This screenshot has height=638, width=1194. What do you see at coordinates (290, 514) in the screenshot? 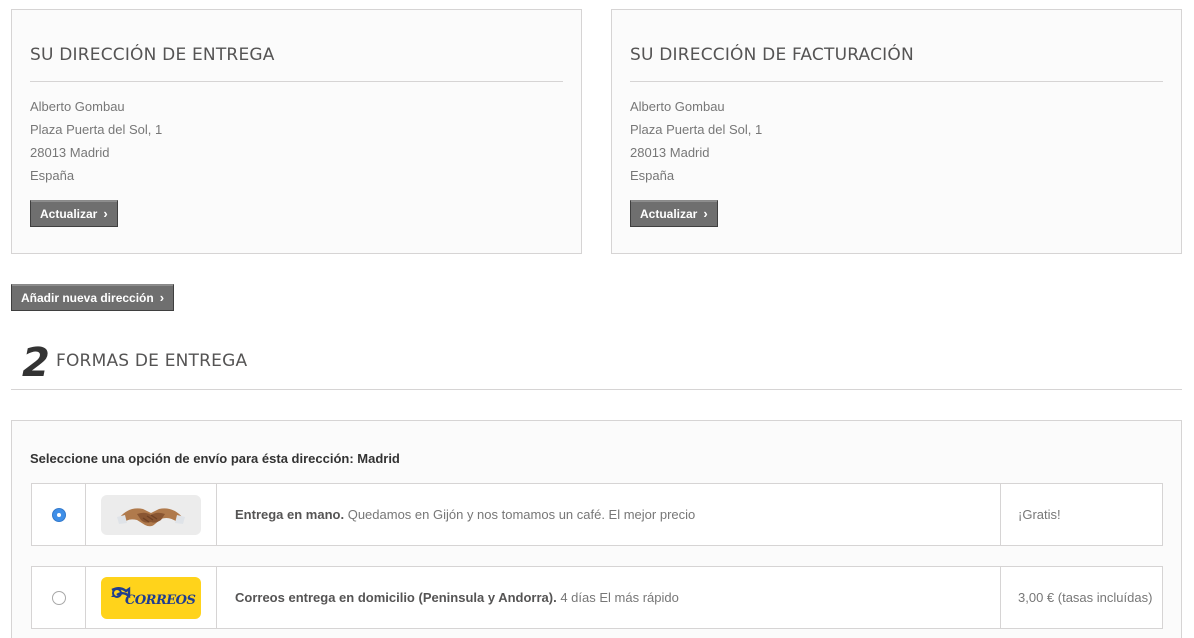
I see `shipping-option-name: Entrega en mano.` at bounding box center [290, 514].